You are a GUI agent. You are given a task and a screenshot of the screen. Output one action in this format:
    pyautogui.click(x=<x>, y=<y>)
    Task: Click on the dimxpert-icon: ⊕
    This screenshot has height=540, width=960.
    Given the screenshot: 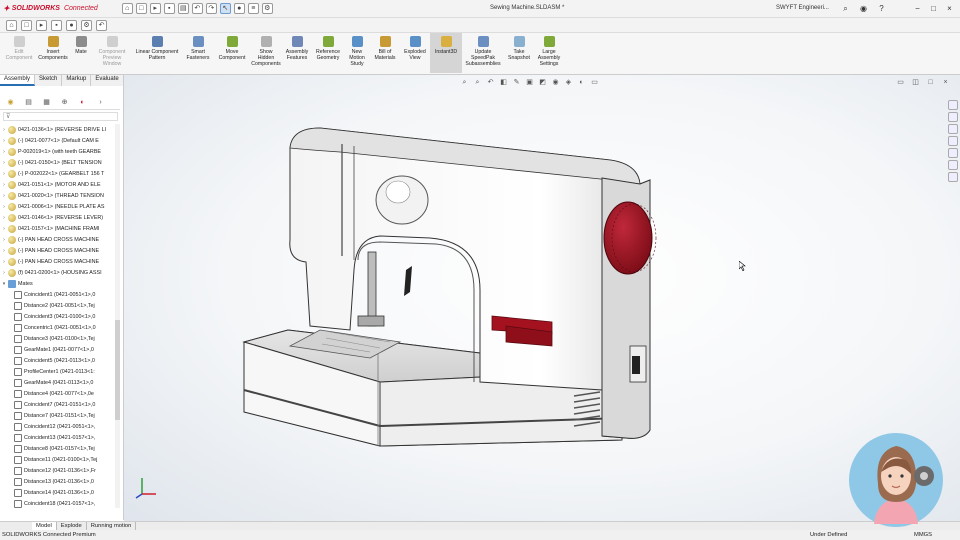 What is the action you would take?
    pyautogui.click(x=64, y=102)
    